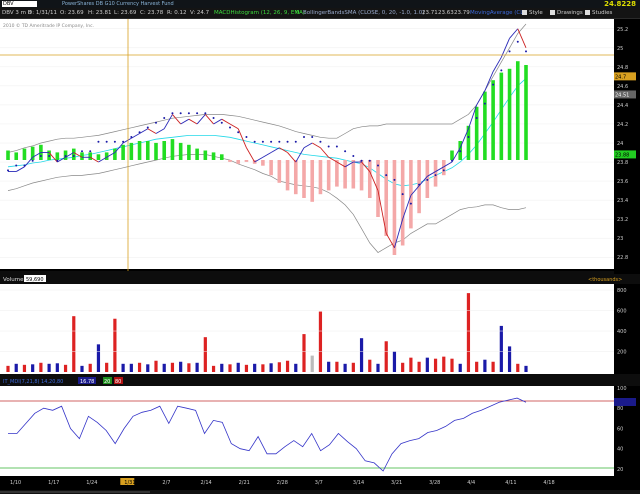 This screenshot has height=494, width=640. What do you see at coordinates (622, 106) in the screenshot?
I see `price-tick-label: 24.4` at bounding box center [622, 106].